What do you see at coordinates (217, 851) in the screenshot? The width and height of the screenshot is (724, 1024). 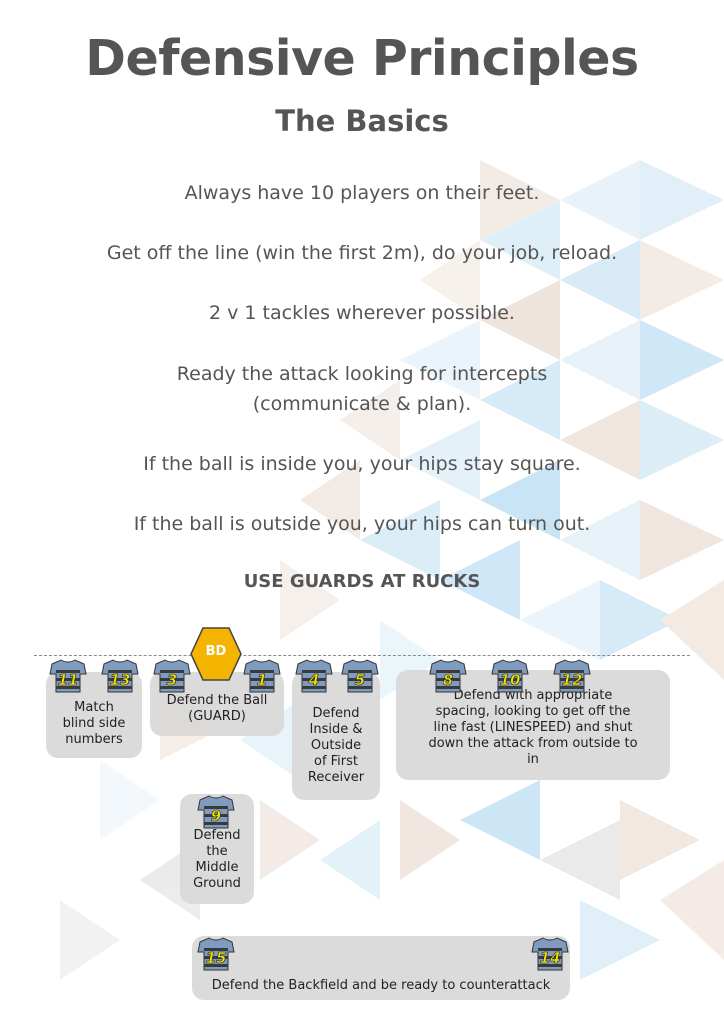 I see `role-line: the` at bounding box center [217, 851].